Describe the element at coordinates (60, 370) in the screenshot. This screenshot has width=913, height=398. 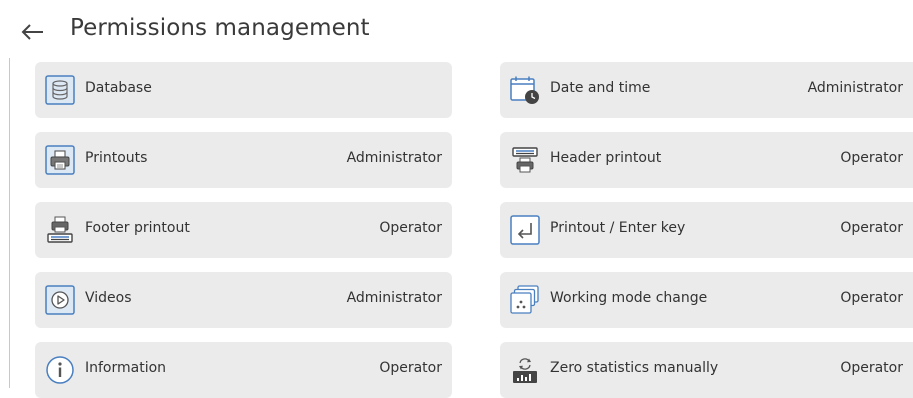
I see `info-icon` at that location.